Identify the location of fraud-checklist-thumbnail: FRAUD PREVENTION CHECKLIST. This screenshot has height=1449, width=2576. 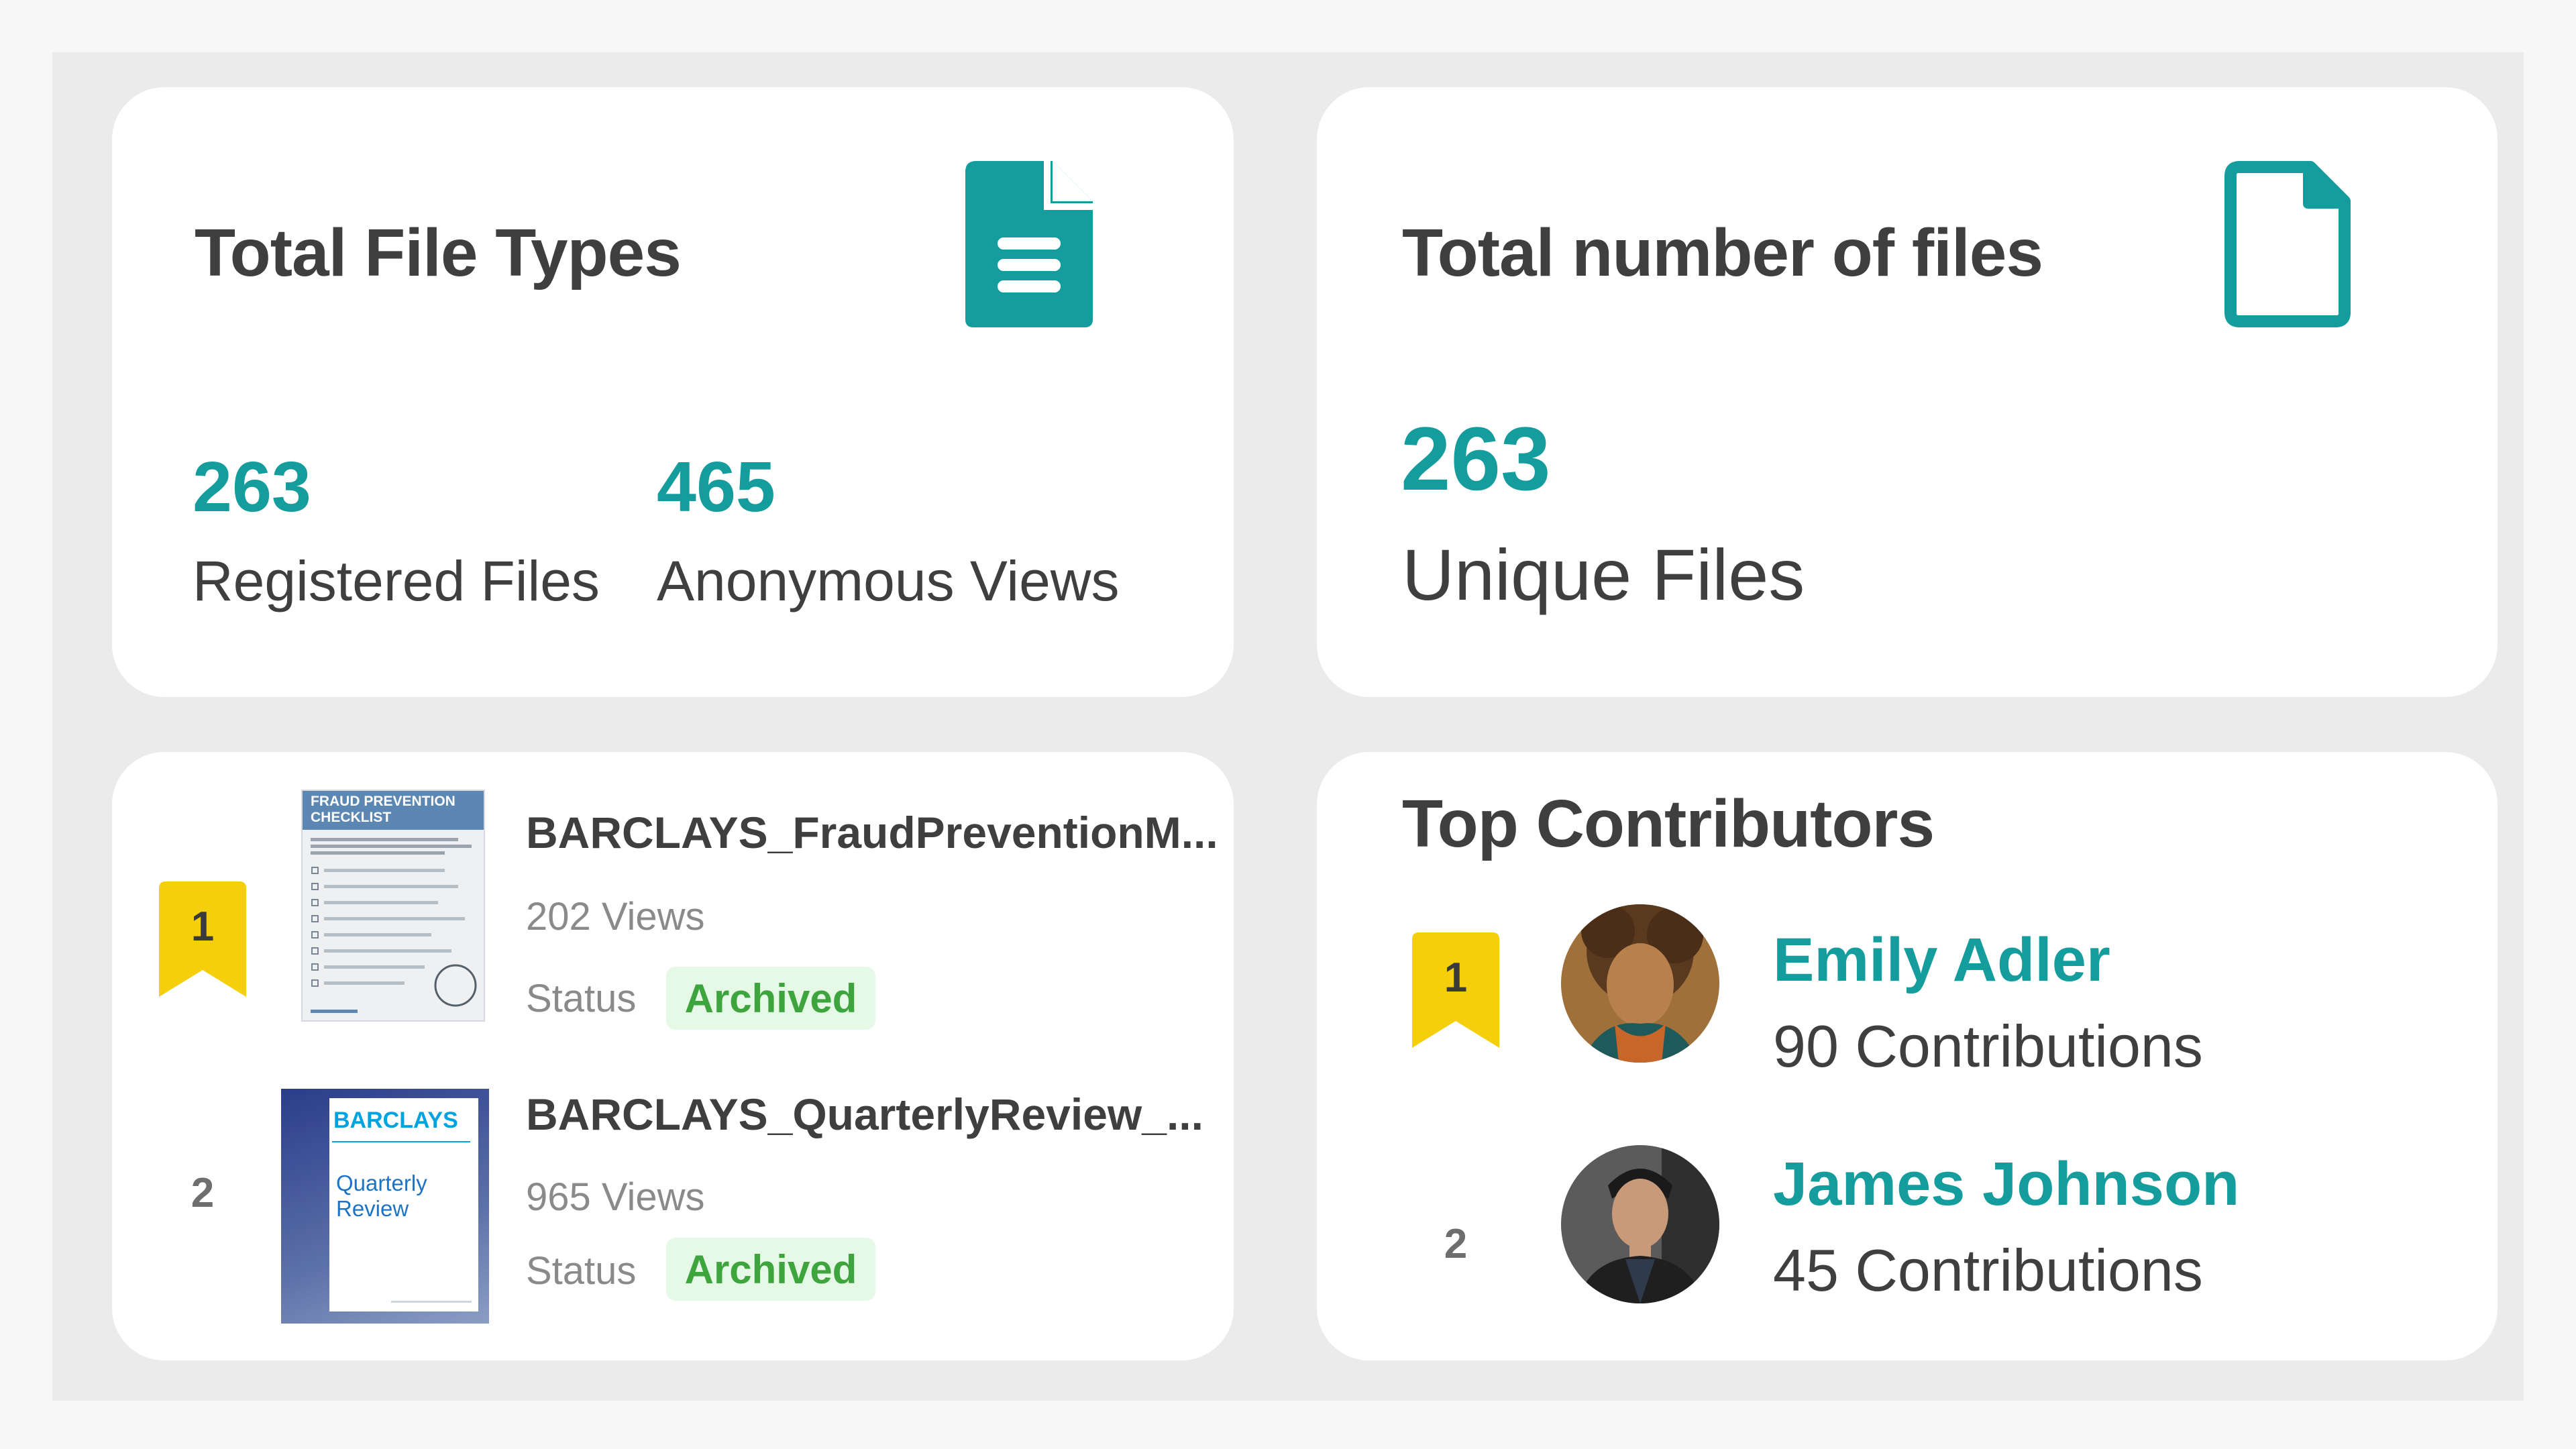
(393, 906).